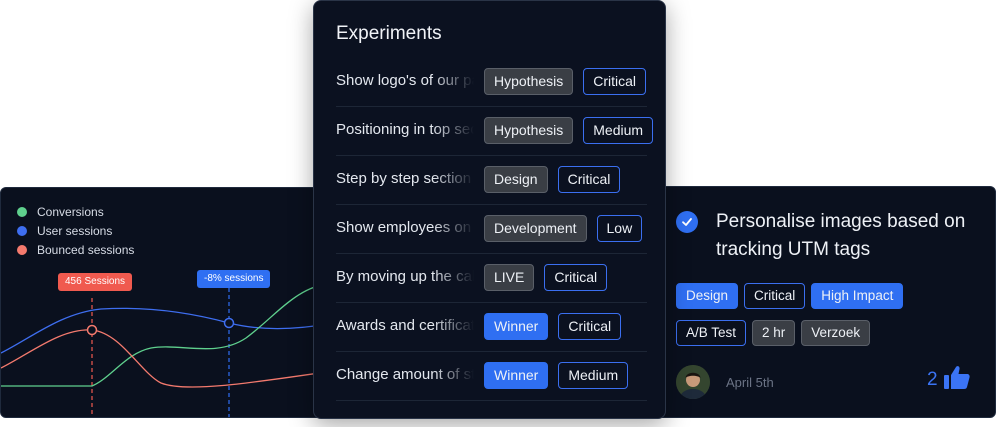 The width and height of the screenshot is (996, 427). Describe the element at coordinates (775, 296) in the screenshot. I see `tag-critical: Critical` at that location.